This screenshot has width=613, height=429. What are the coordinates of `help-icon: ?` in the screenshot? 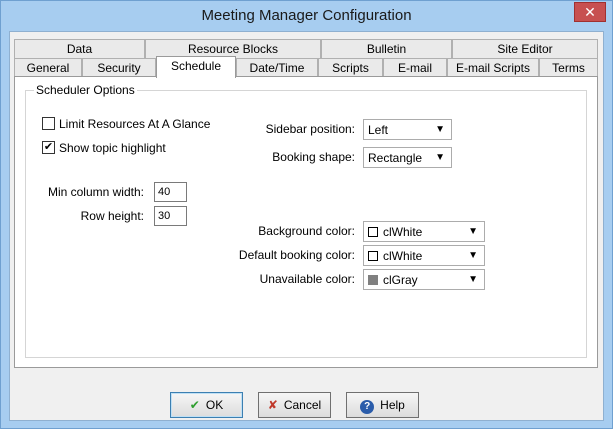 It's located at (367, 407).